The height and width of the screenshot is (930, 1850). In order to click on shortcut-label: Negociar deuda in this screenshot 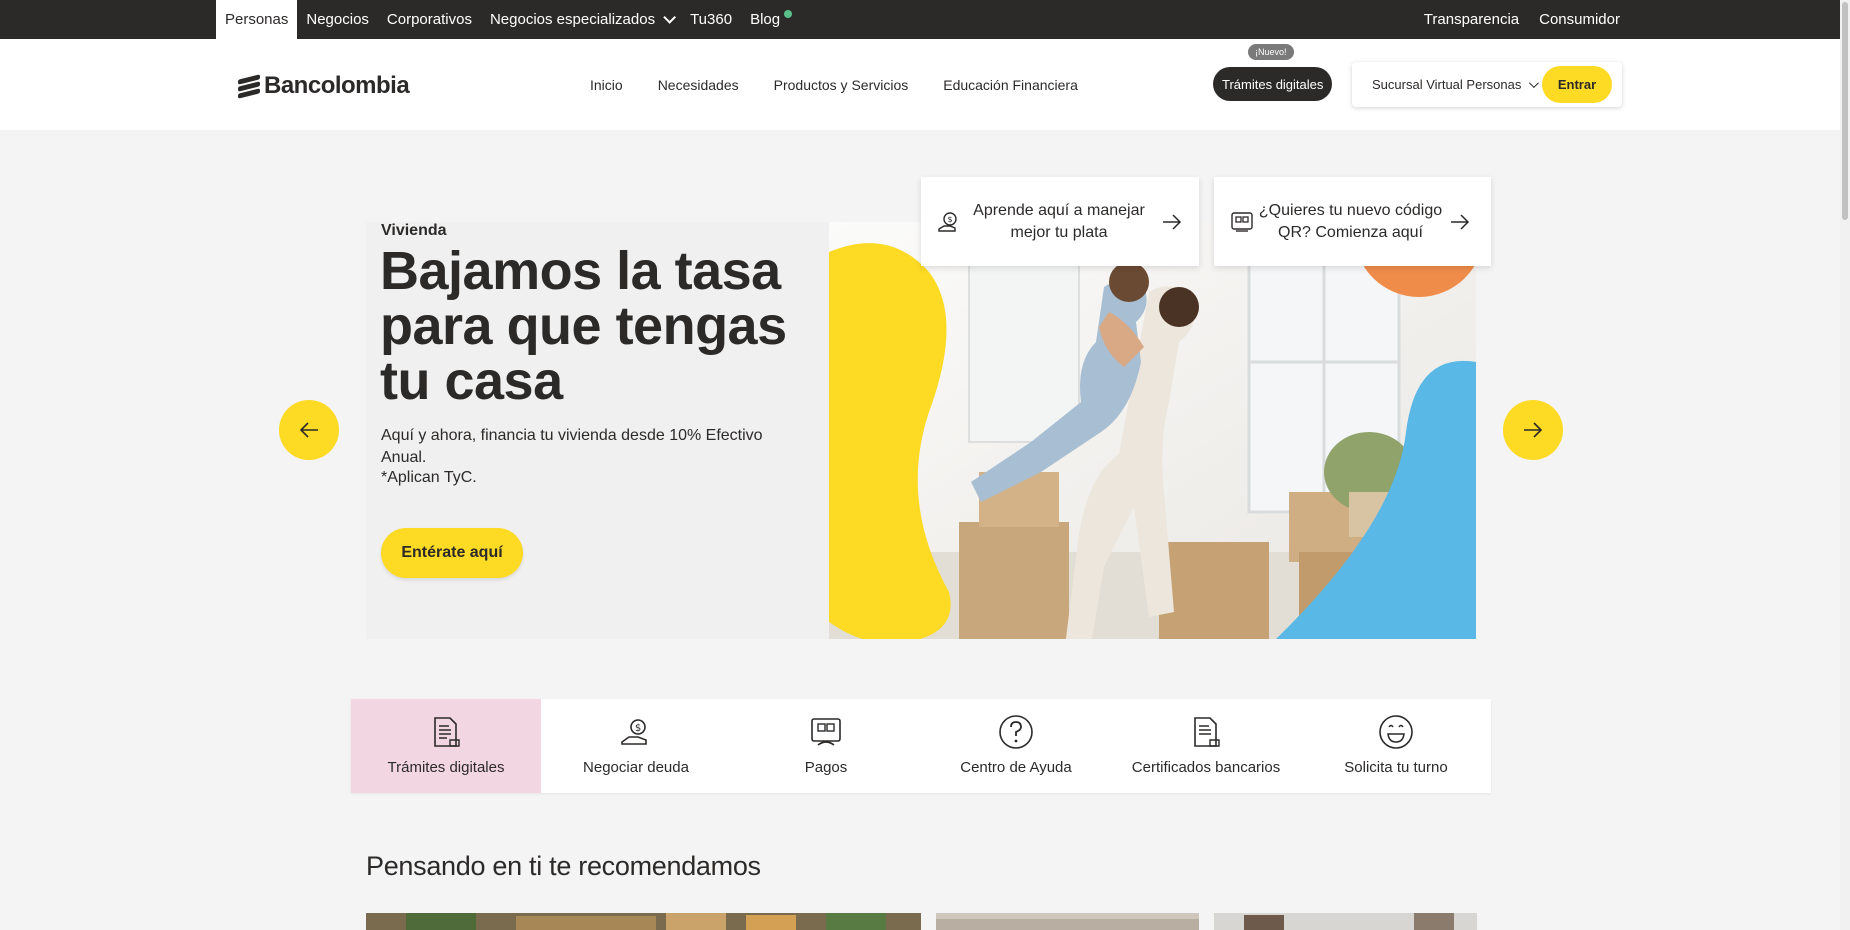, I will do `click(636, 767)`.